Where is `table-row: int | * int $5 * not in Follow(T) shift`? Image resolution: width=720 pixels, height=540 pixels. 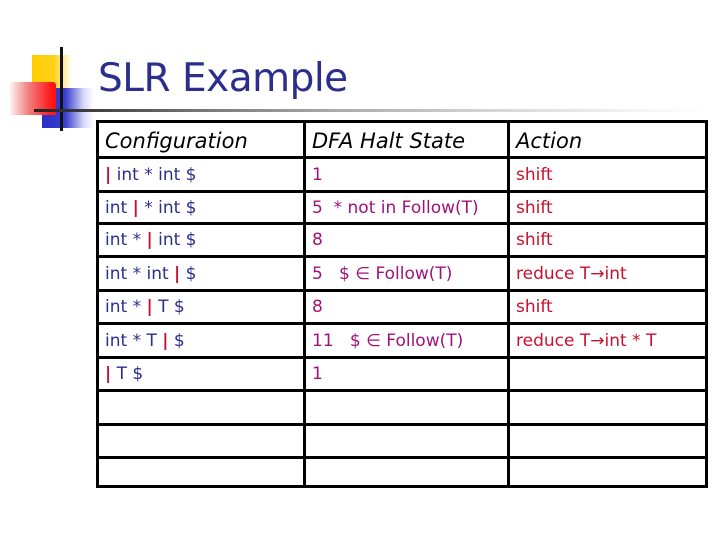
table-row: int | * int $5 * not in Follow(T) shift is located at coordinates (402, 206).